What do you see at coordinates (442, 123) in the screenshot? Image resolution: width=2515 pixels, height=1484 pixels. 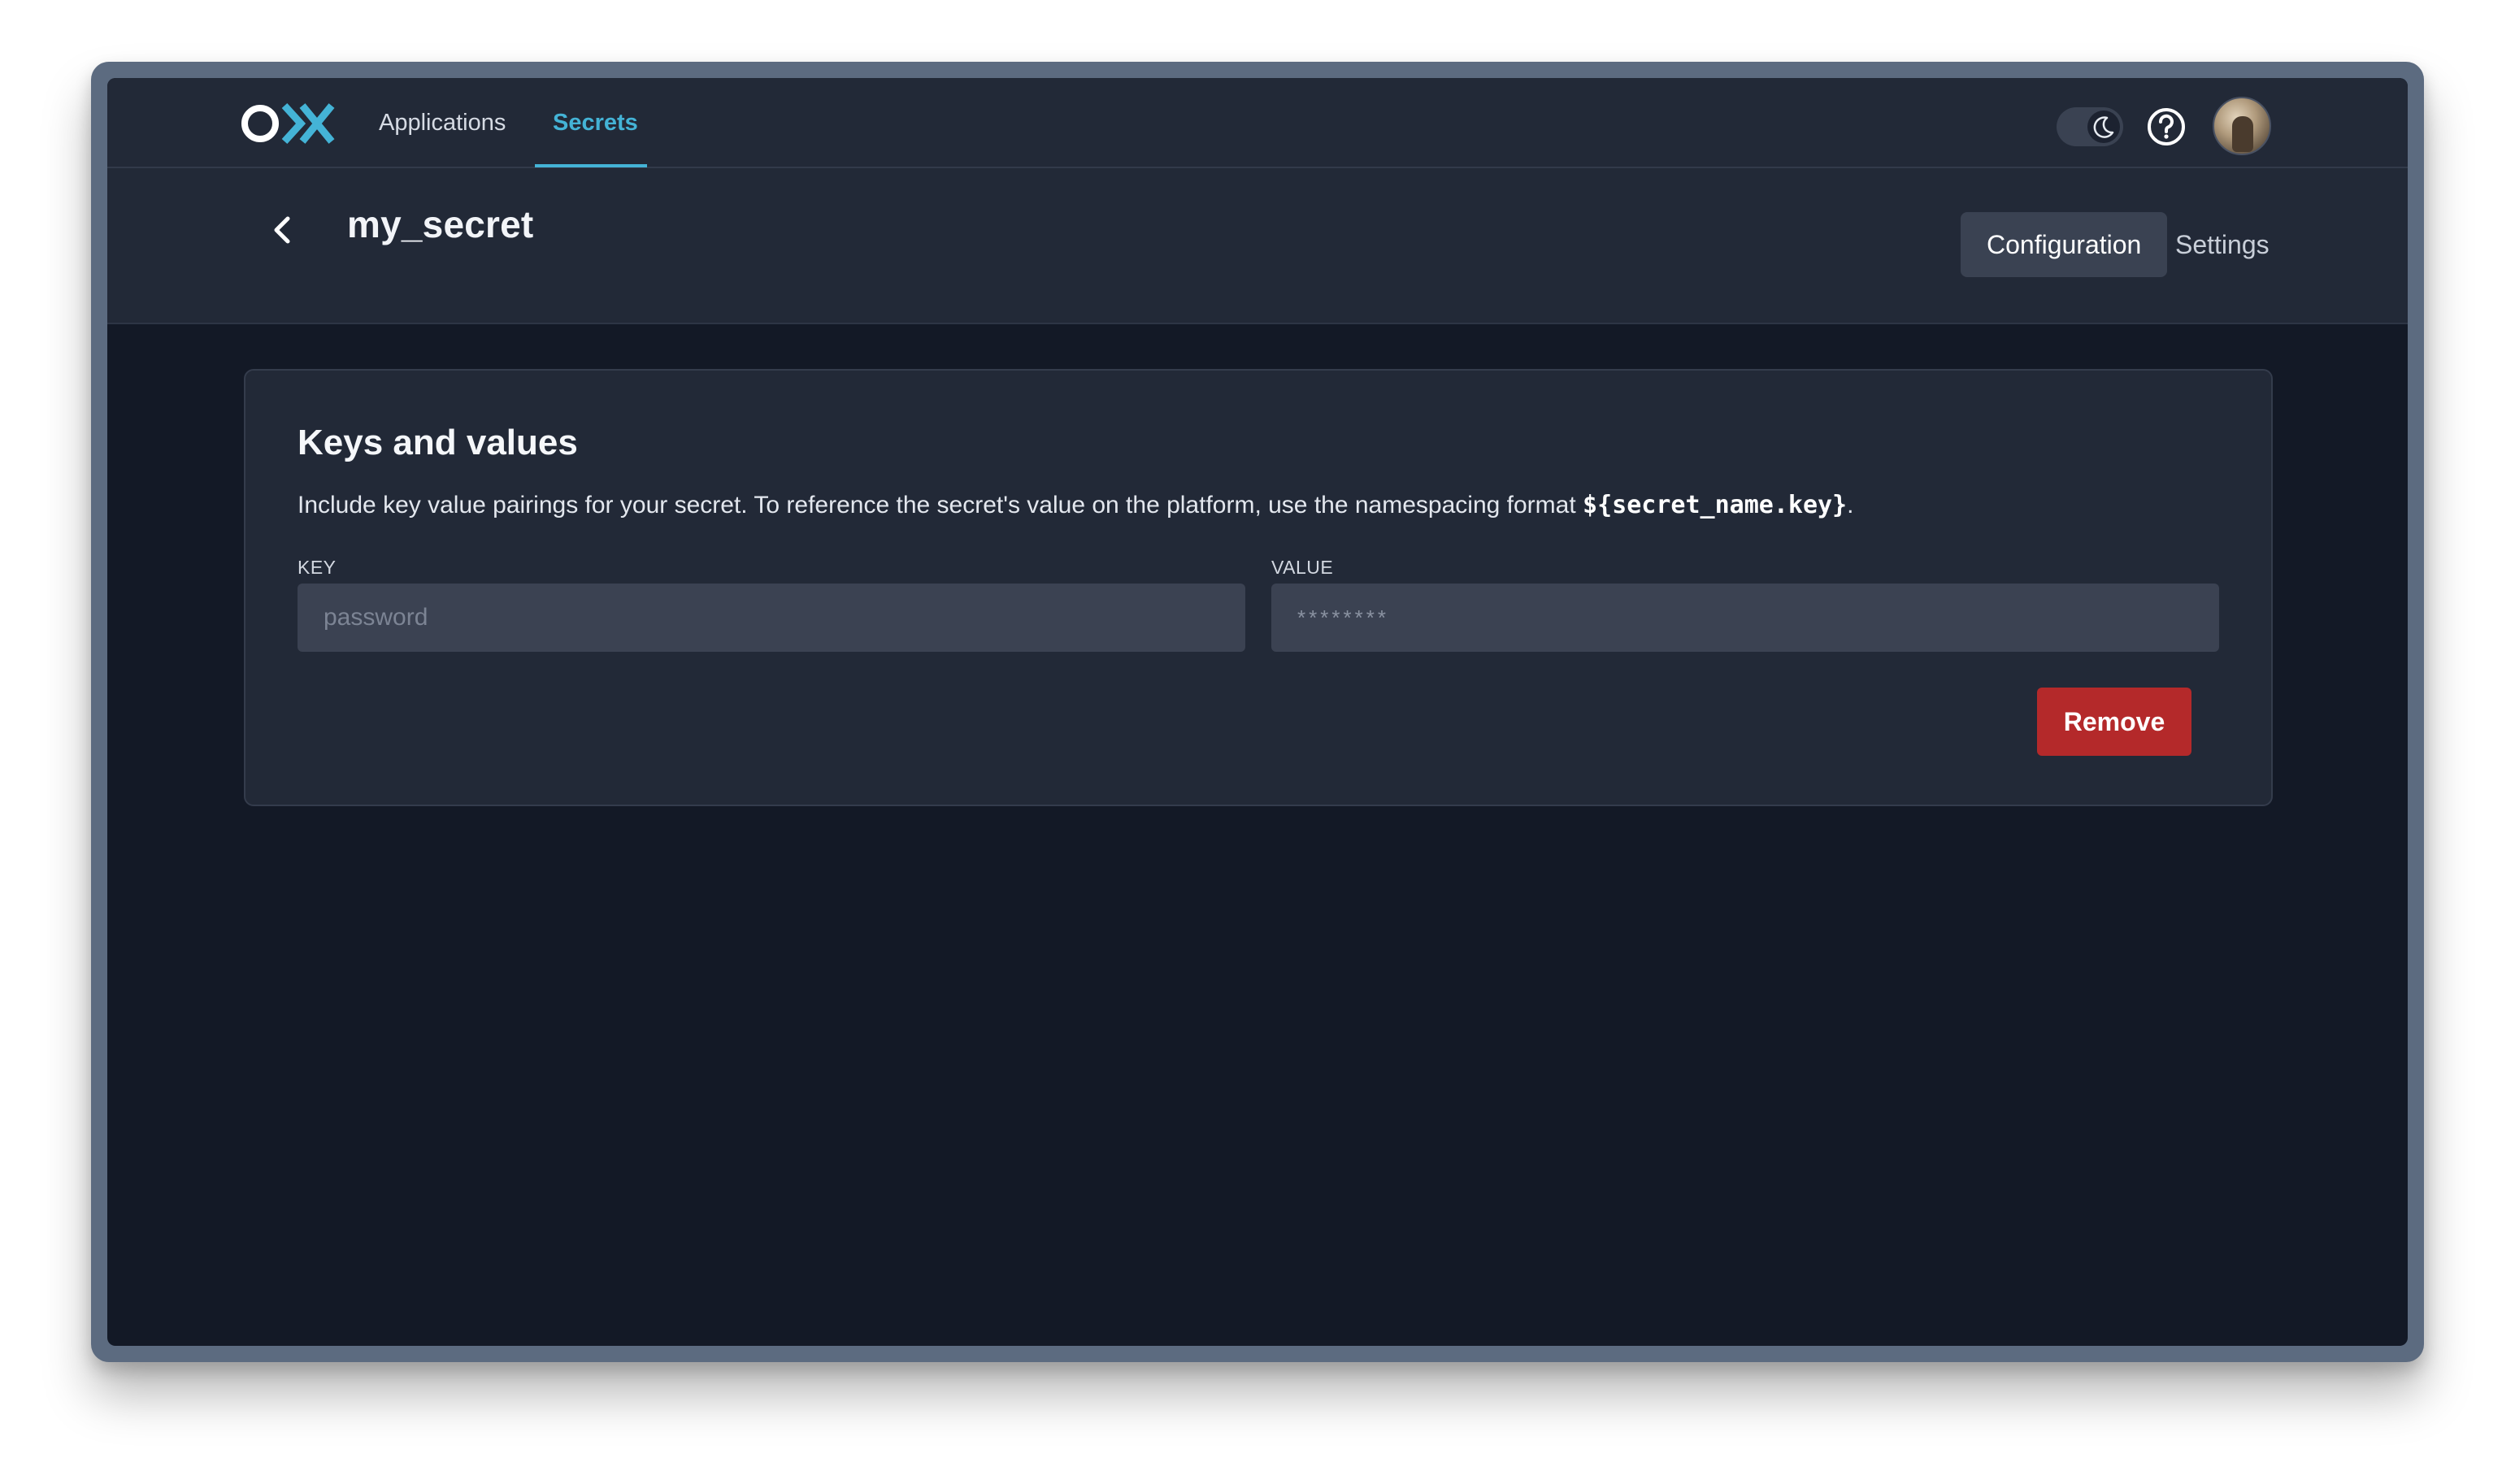 I see `nav-link-applications: Applications` at bounding box center [442, 123].